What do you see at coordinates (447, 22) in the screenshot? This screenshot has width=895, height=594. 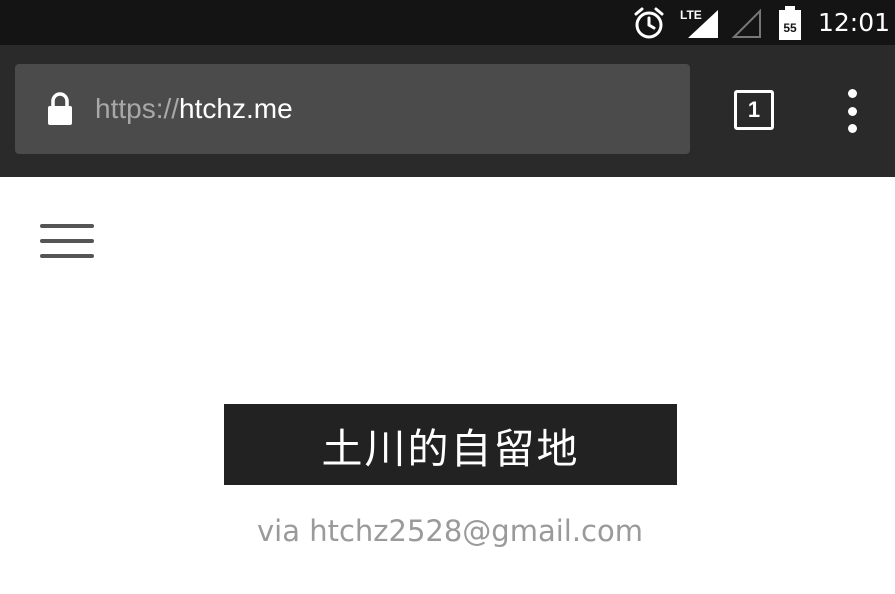 I see `status-bar: LTE 55 12:01` at bounding box center [447, 22].